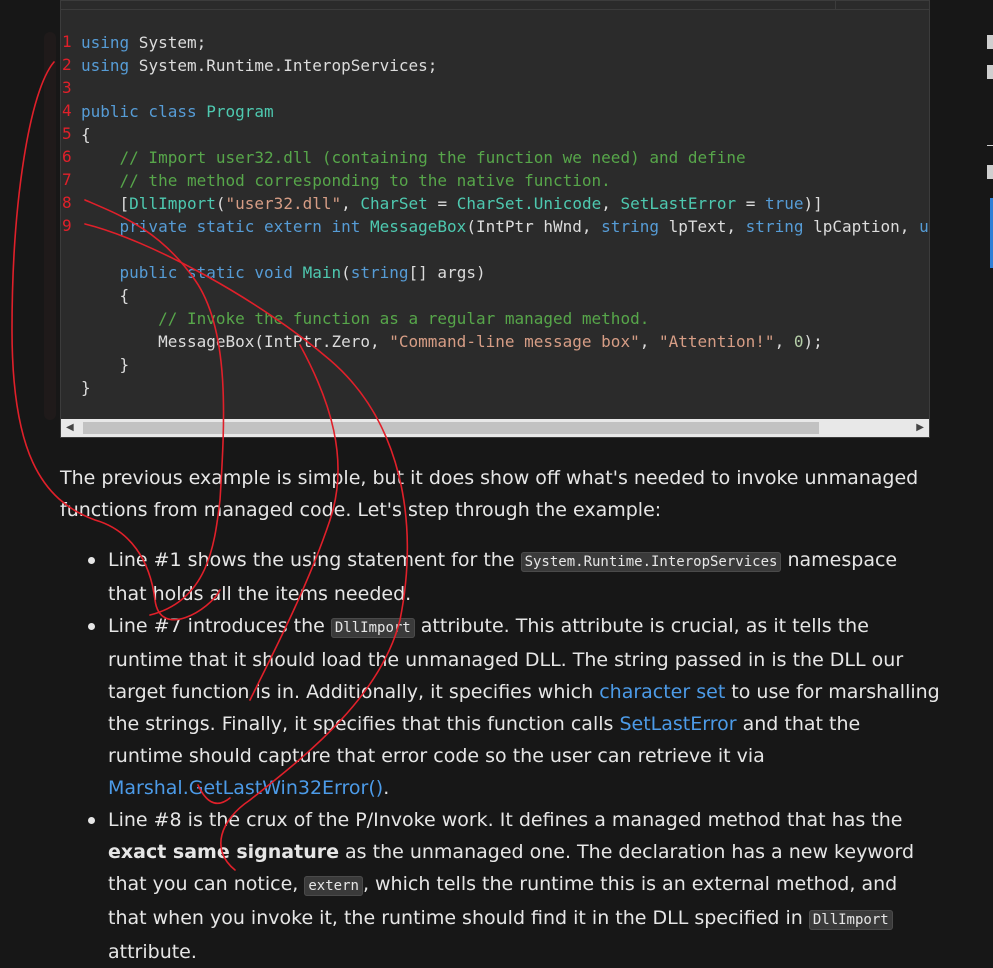 Image resolution: width=993 pixels, height=968 pixels. Describe the element at coordinates (861, 226) in the screenshot. I see `code-token: lpCaption,` at that location.